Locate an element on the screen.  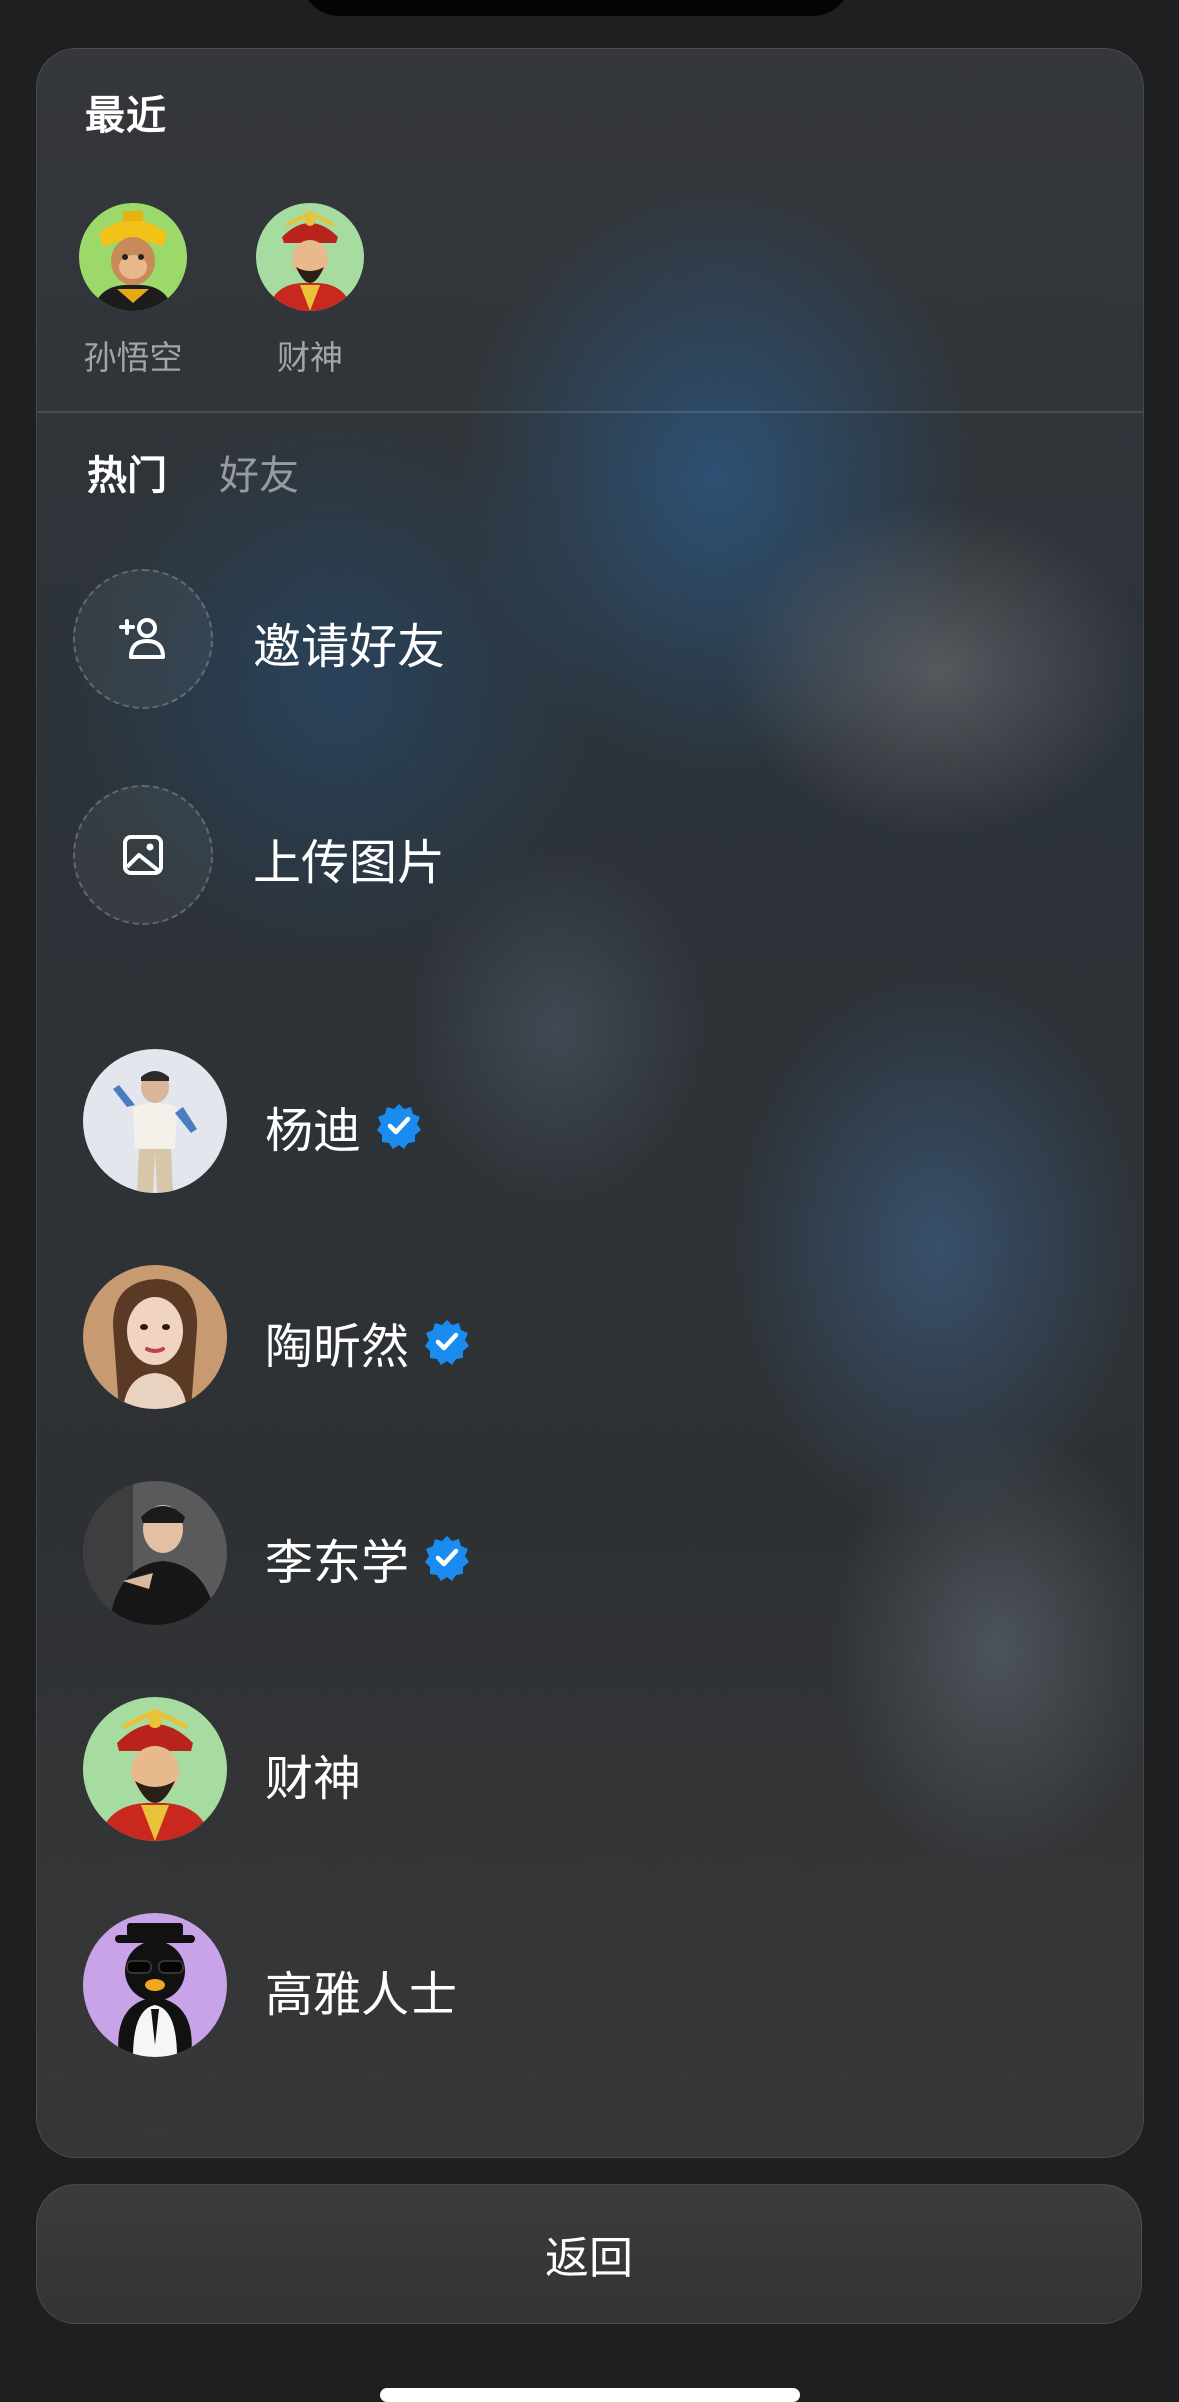
upload-image-button is located at coordinates (143, 855).